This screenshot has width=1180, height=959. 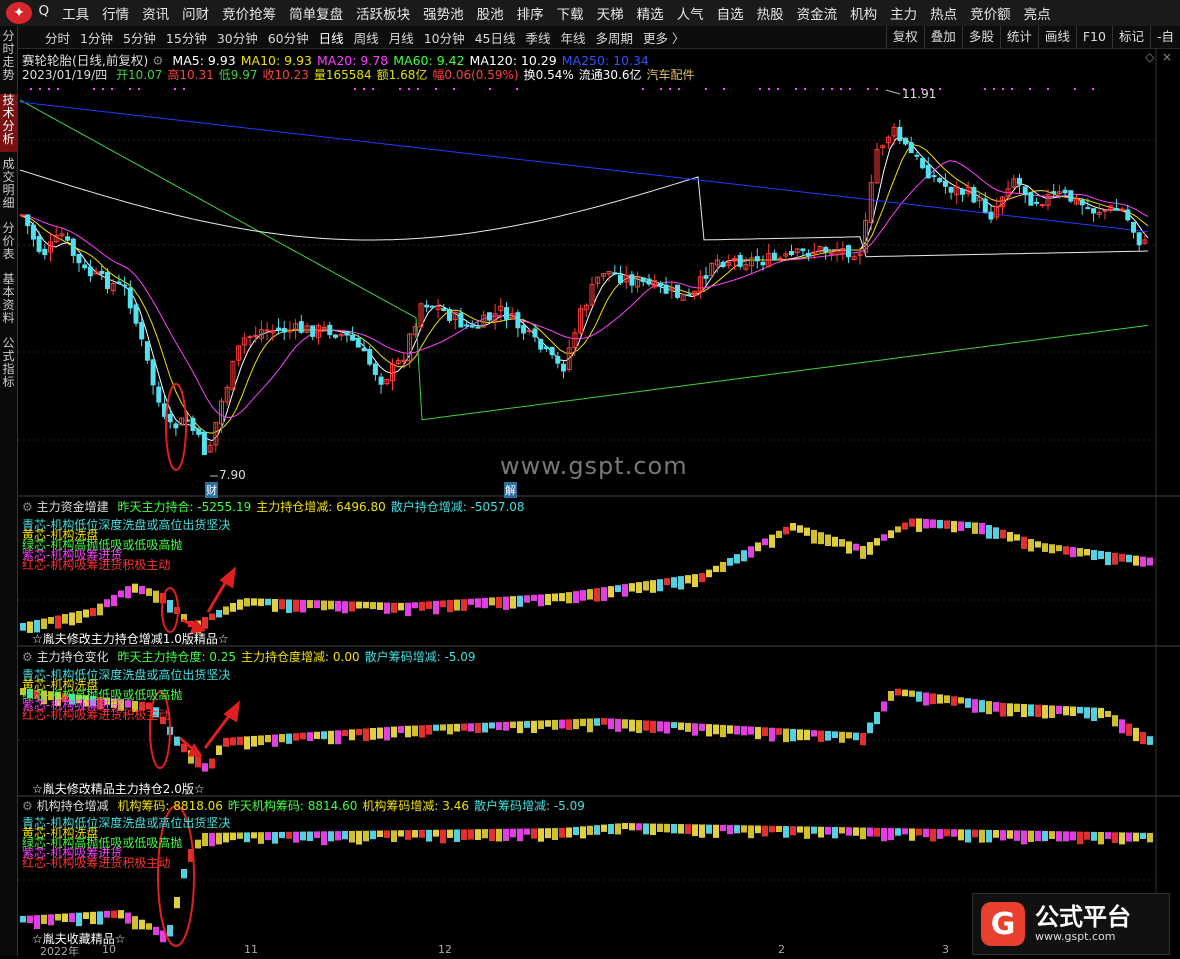 I want to click on event-marker-jie: 解, so click(x=510, y=490).